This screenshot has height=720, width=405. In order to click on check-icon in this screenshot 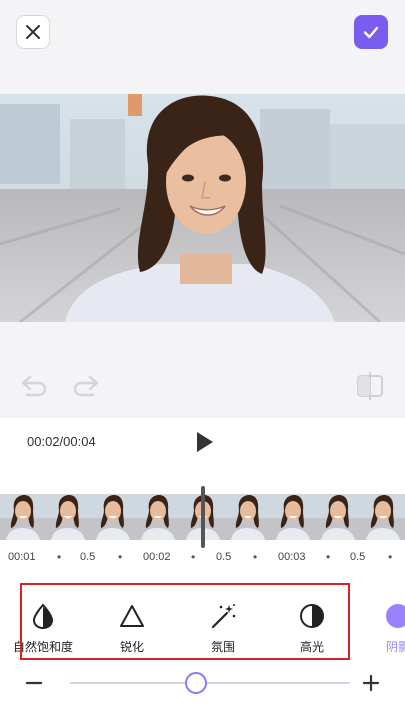, I will do `click(371, 32)`.